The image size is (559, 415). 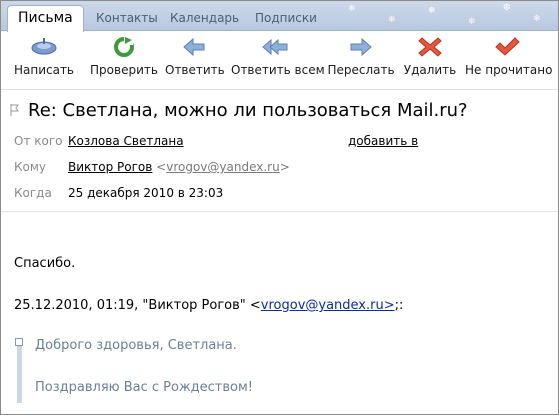 I want to click on to-email-link: vrogov@yandex.ru, so click(x=222, y=167).